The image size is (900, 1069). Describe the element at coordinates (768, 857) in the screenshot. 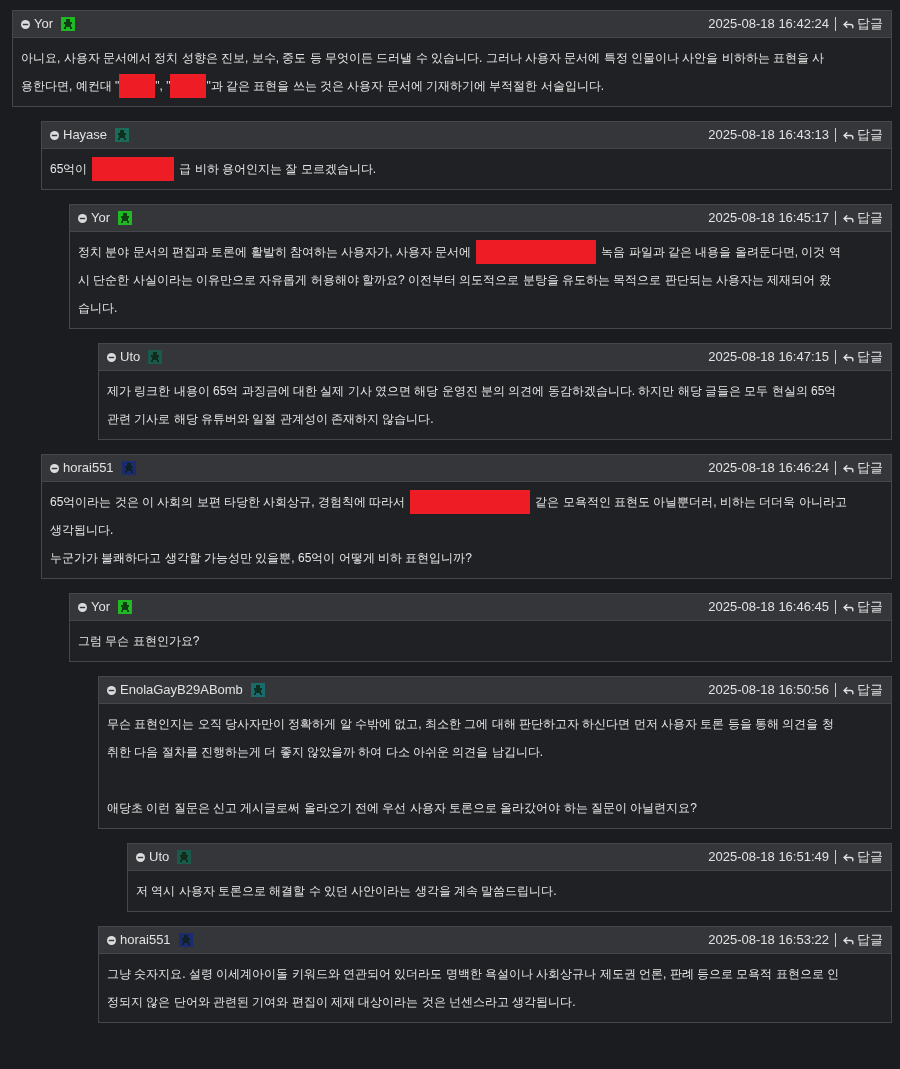

I see `timestamp: 2025-08-18 16:51:49` at that location.